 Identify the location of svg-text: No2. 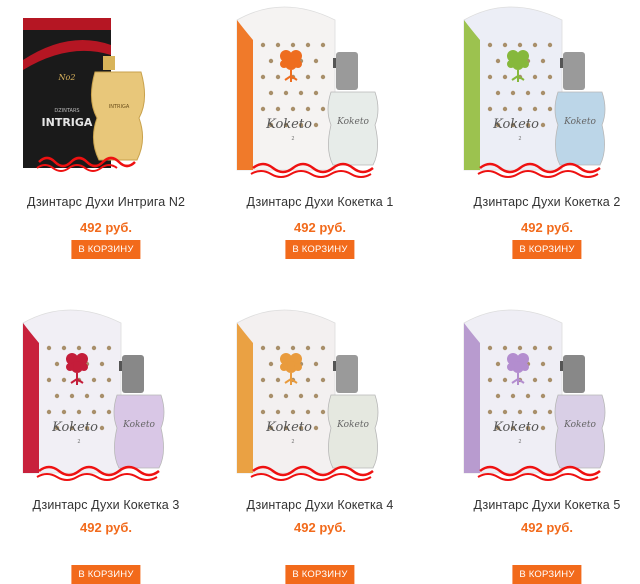
(67, 77).